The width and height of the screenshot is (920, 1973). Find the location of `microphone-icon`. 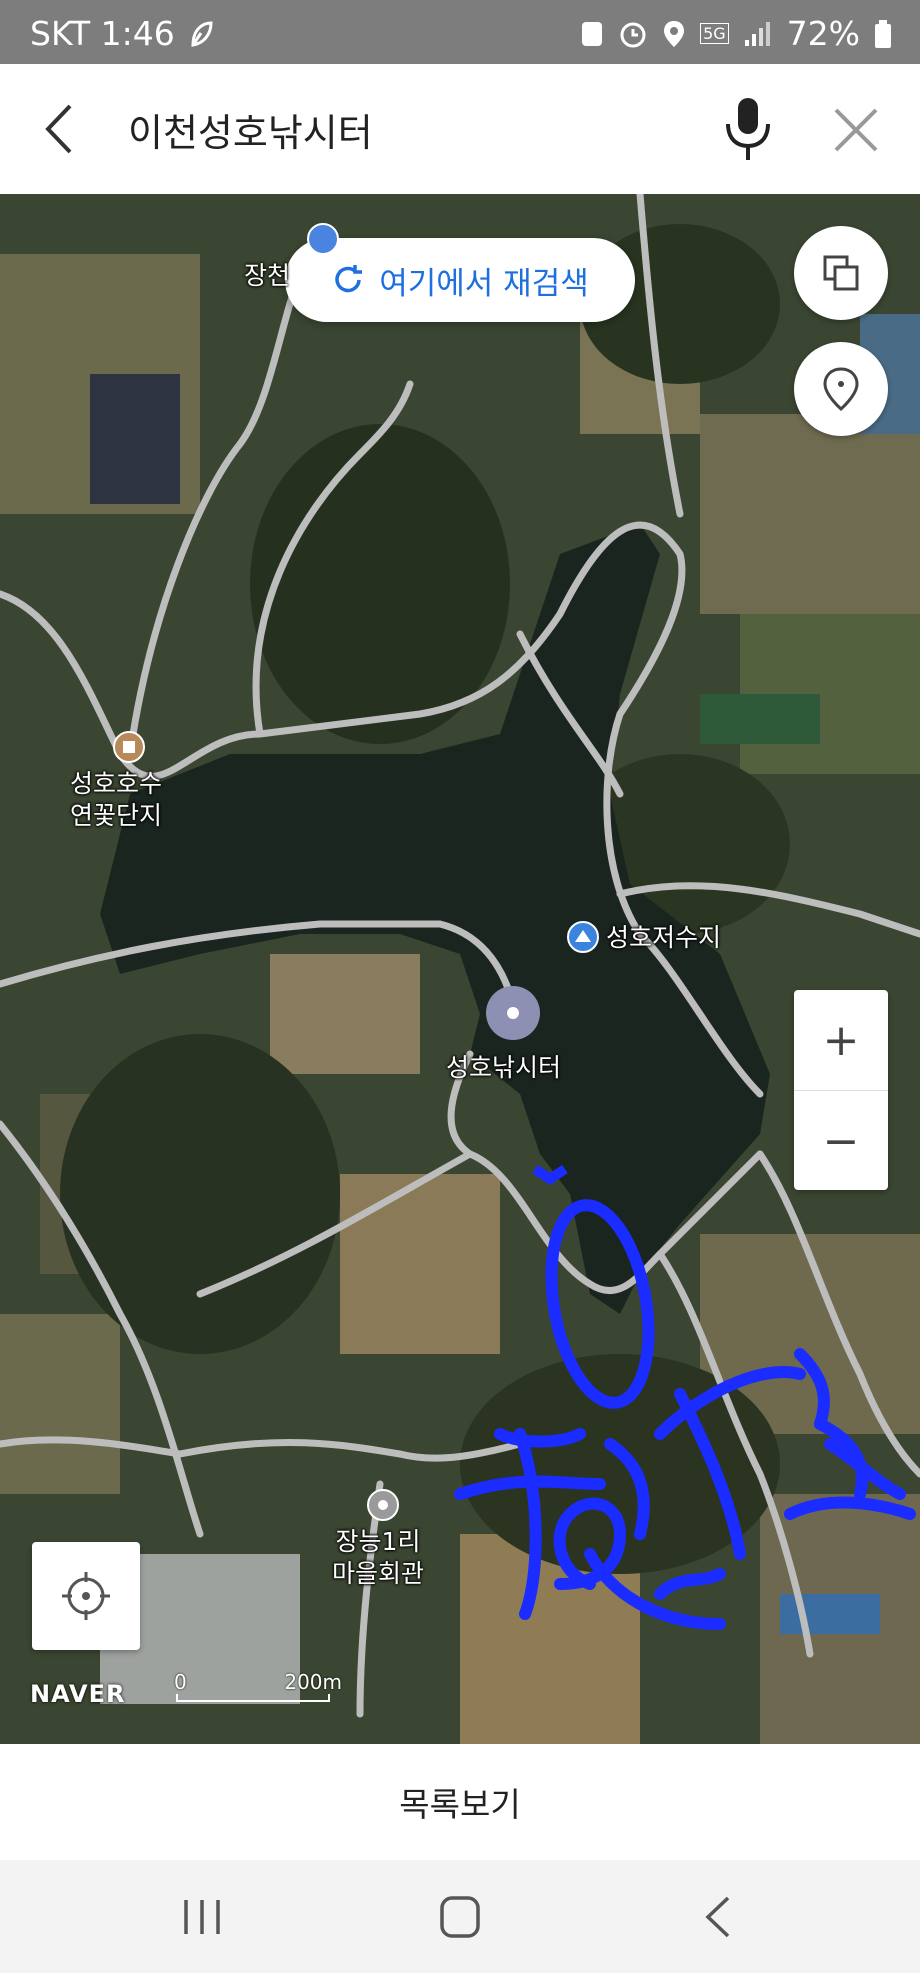

microphone-icon is located at coordinates (748, 129).